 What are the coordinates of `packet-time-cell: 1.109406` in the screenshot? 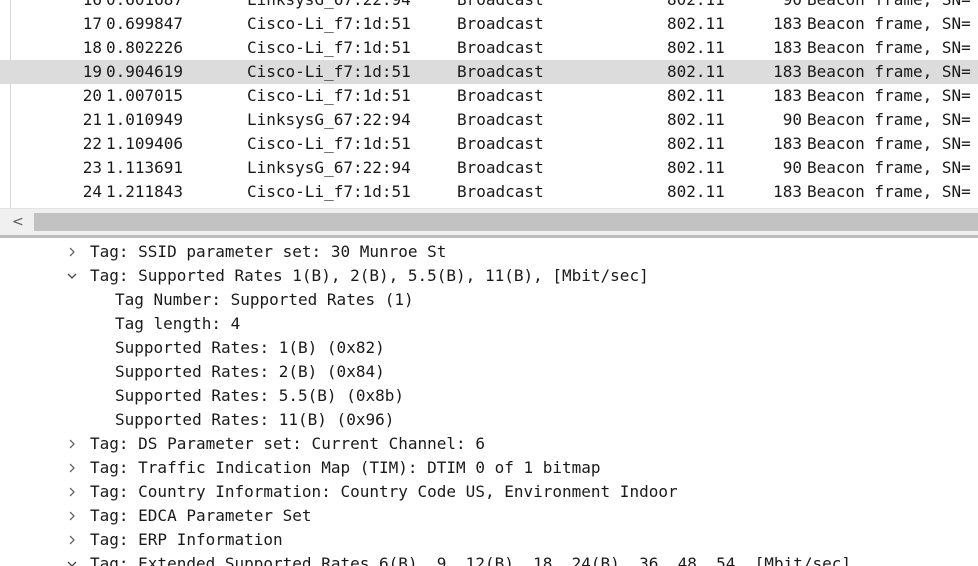 It's located at (145, 143).